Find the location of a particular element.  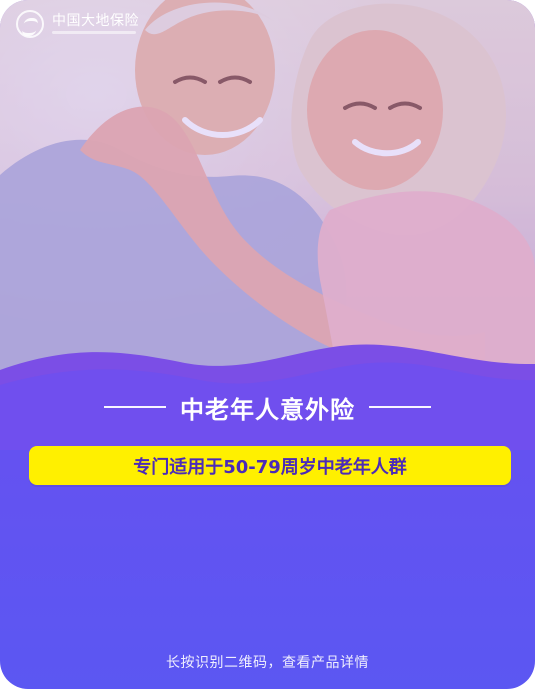

product-heading: 中老年人意外险 is located at coordinates (267, 407).